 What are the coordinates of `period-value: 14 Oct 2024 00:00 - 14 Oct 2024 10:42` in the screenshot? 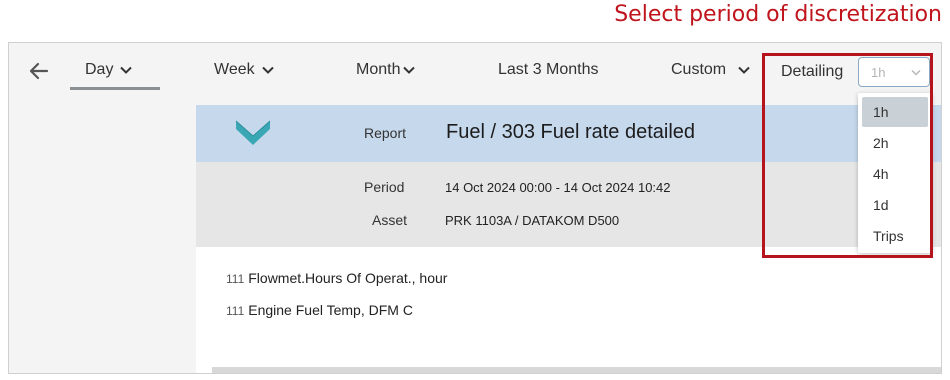 It's located at (558, 187).